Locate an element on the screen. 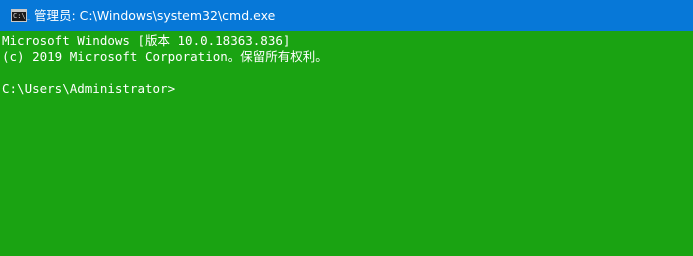  command-prompt: C:\Users\Administrator> is located at coordinates (89, 88).